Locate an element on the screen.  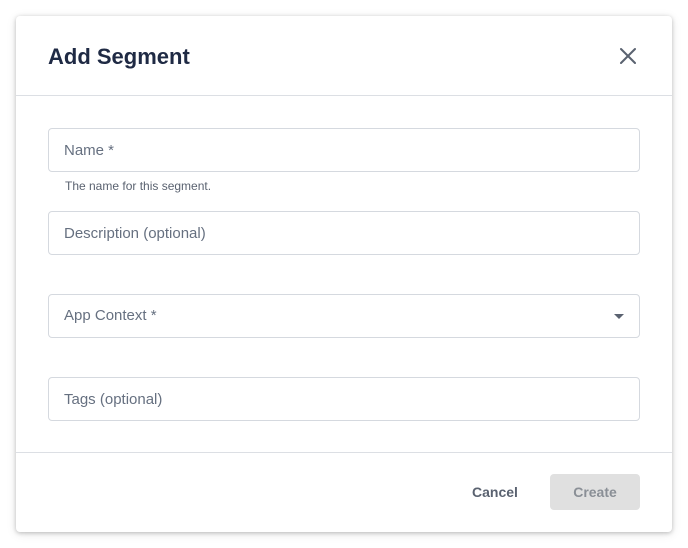
dialog-header: Add Segment is located at coordinates (344, 56).